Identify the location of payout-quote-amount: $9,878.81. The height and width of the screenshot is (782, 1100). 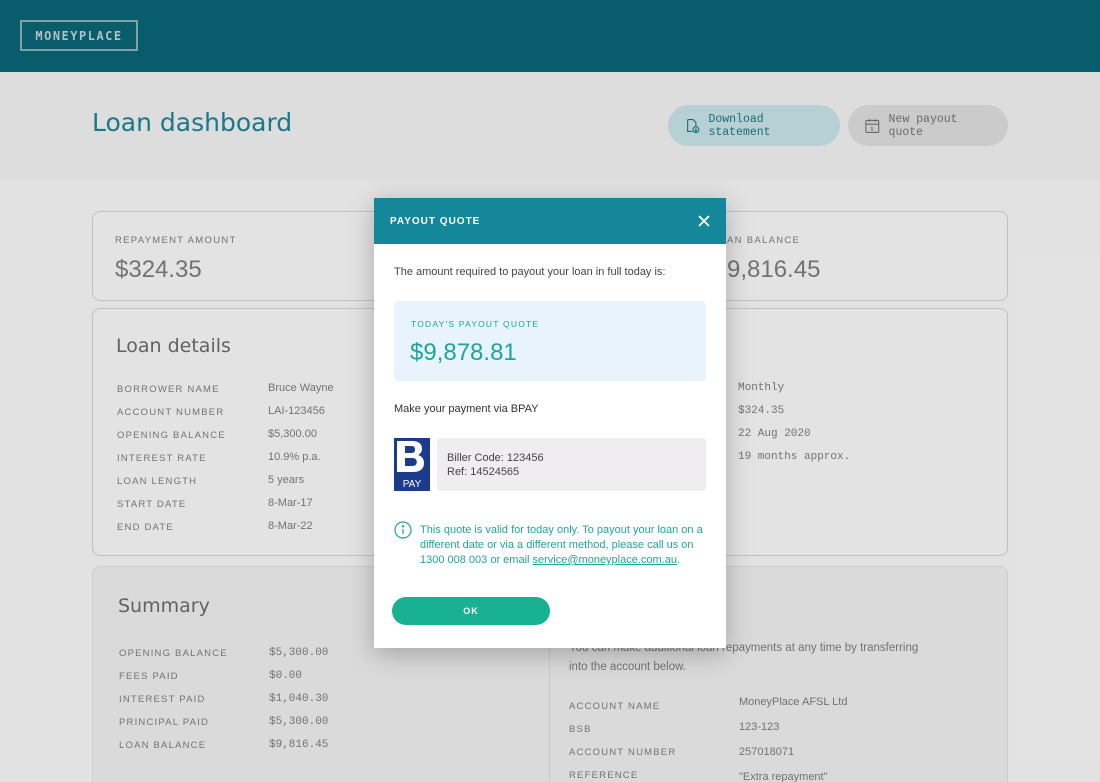
(463, 352).